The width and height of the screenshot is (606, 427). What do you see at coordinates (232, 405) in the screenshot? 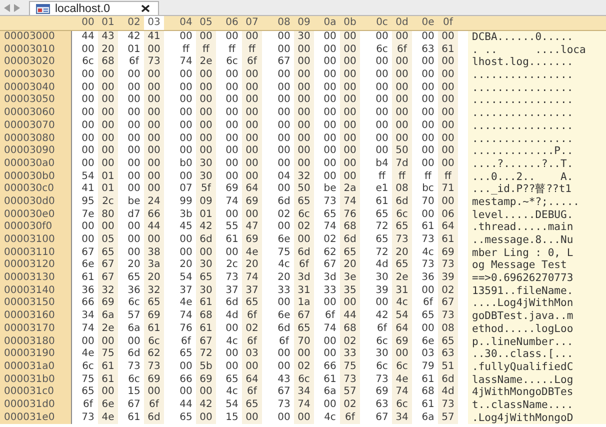
I see `hex-byte: 54` at bounding box center [232, 405].